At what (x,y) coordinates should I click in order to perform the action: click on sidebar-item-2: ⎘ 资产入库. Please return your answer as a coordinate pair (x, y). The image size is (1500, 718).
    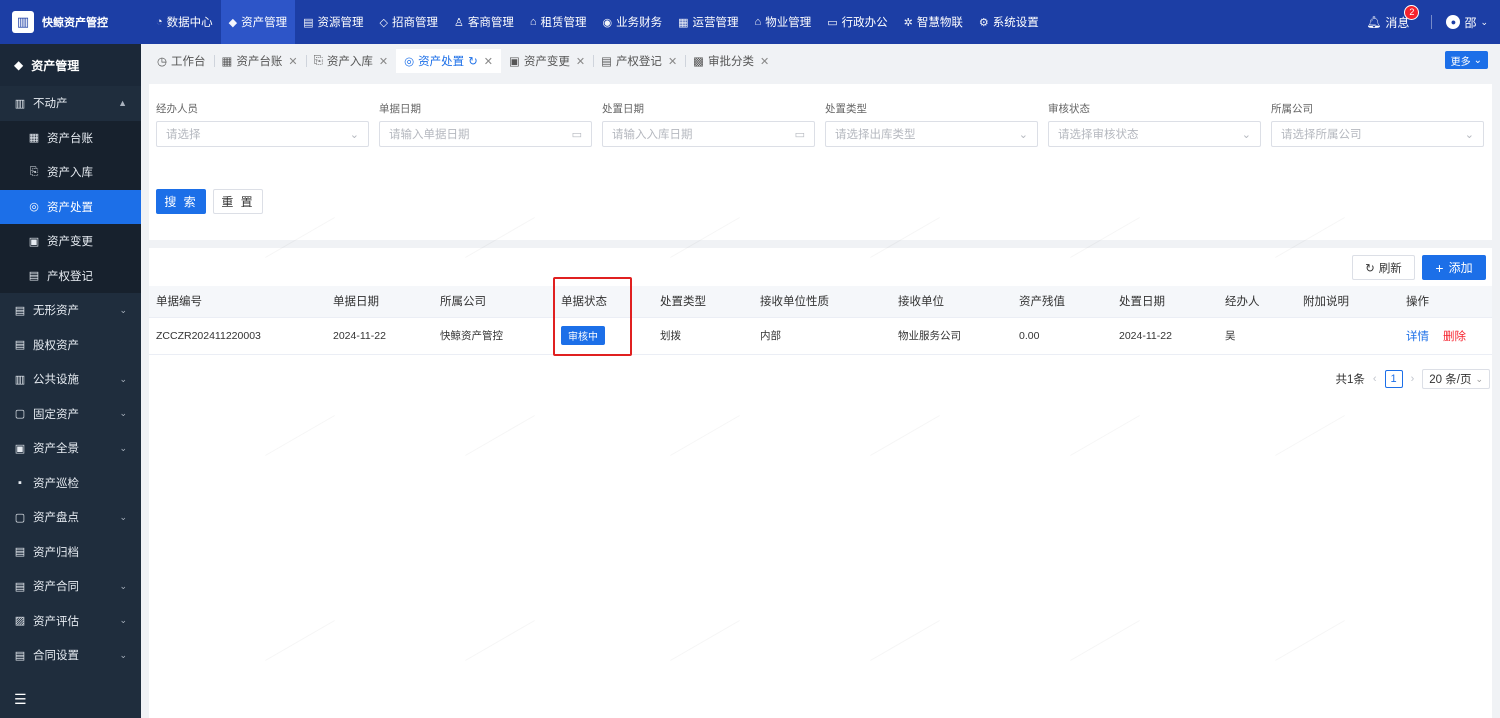
    Looking at the image, I should click on (70, 172).